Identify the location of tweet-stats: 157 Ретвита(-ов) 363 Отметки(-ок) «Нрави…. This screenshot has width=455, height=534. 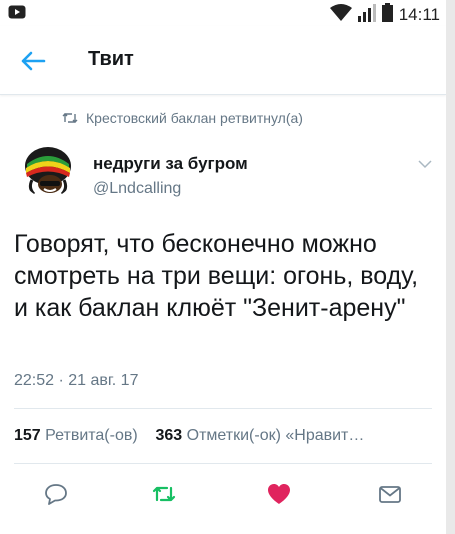
(189, 436).